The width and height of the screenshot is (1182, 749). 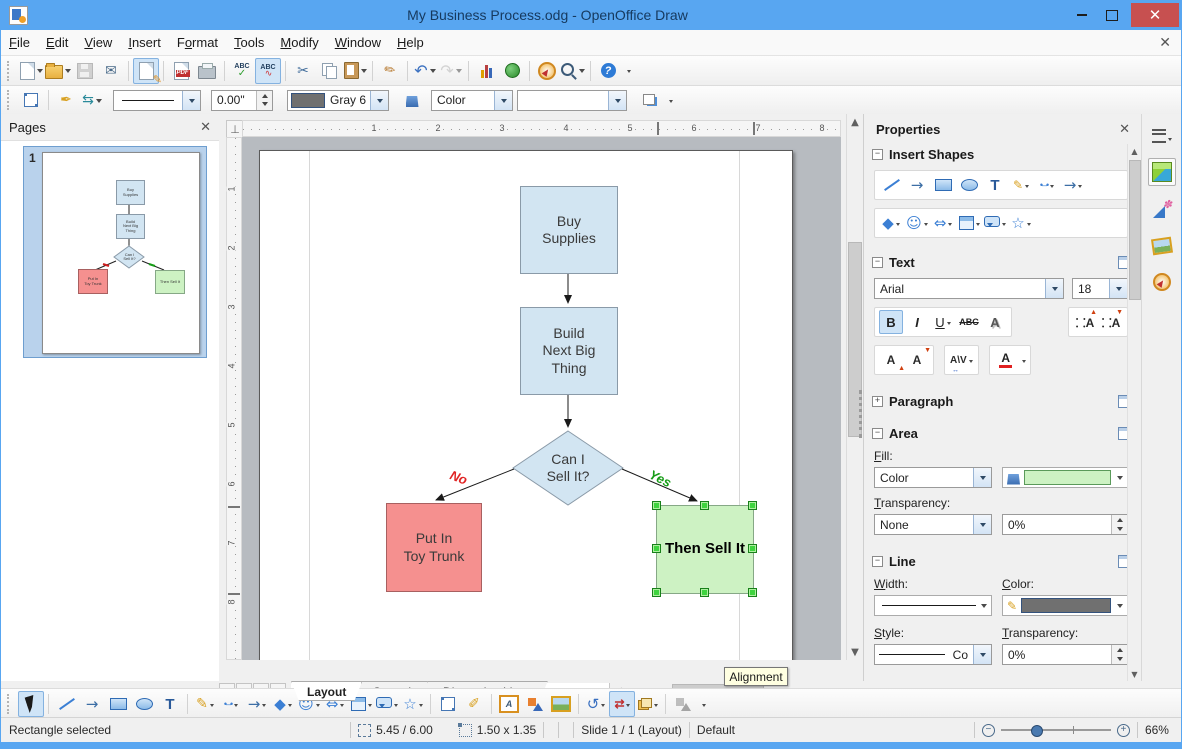 I want to click on line-width-stepper: 0.00", so click(x=242, y=100).